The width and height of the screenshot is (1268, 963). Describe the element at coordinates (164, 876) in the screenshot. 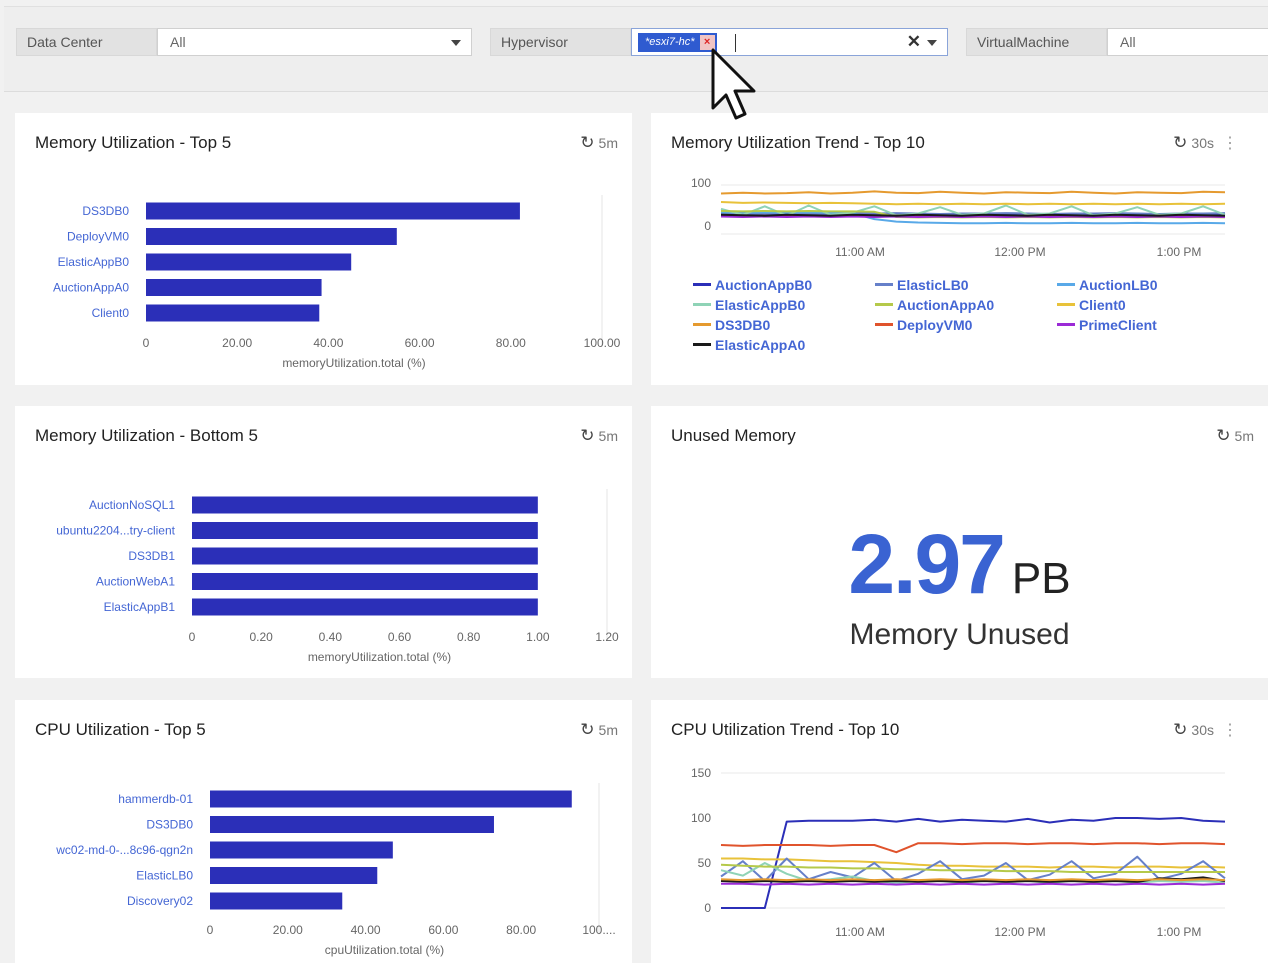

I see `category-label: ElasticLB0` at that location.